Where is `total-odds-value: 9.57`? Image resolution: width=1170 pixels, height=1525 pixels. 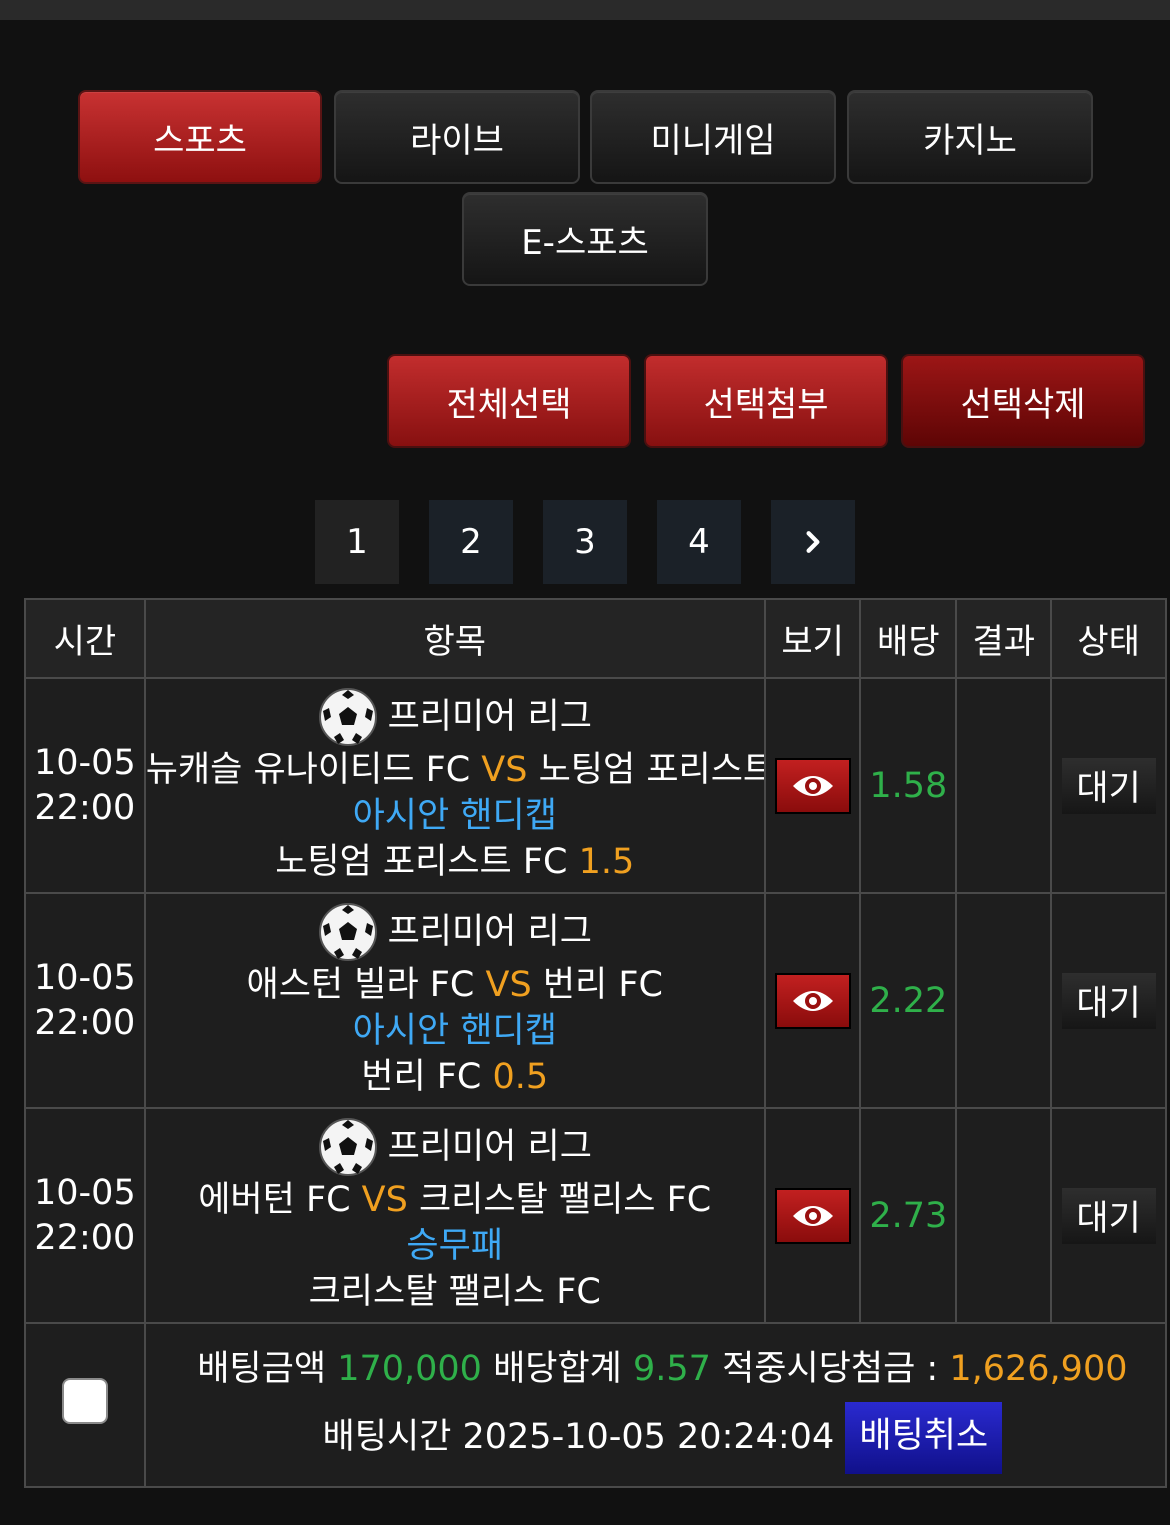 total-odds-value: 9.57 is located at coordinates (672, 1369).